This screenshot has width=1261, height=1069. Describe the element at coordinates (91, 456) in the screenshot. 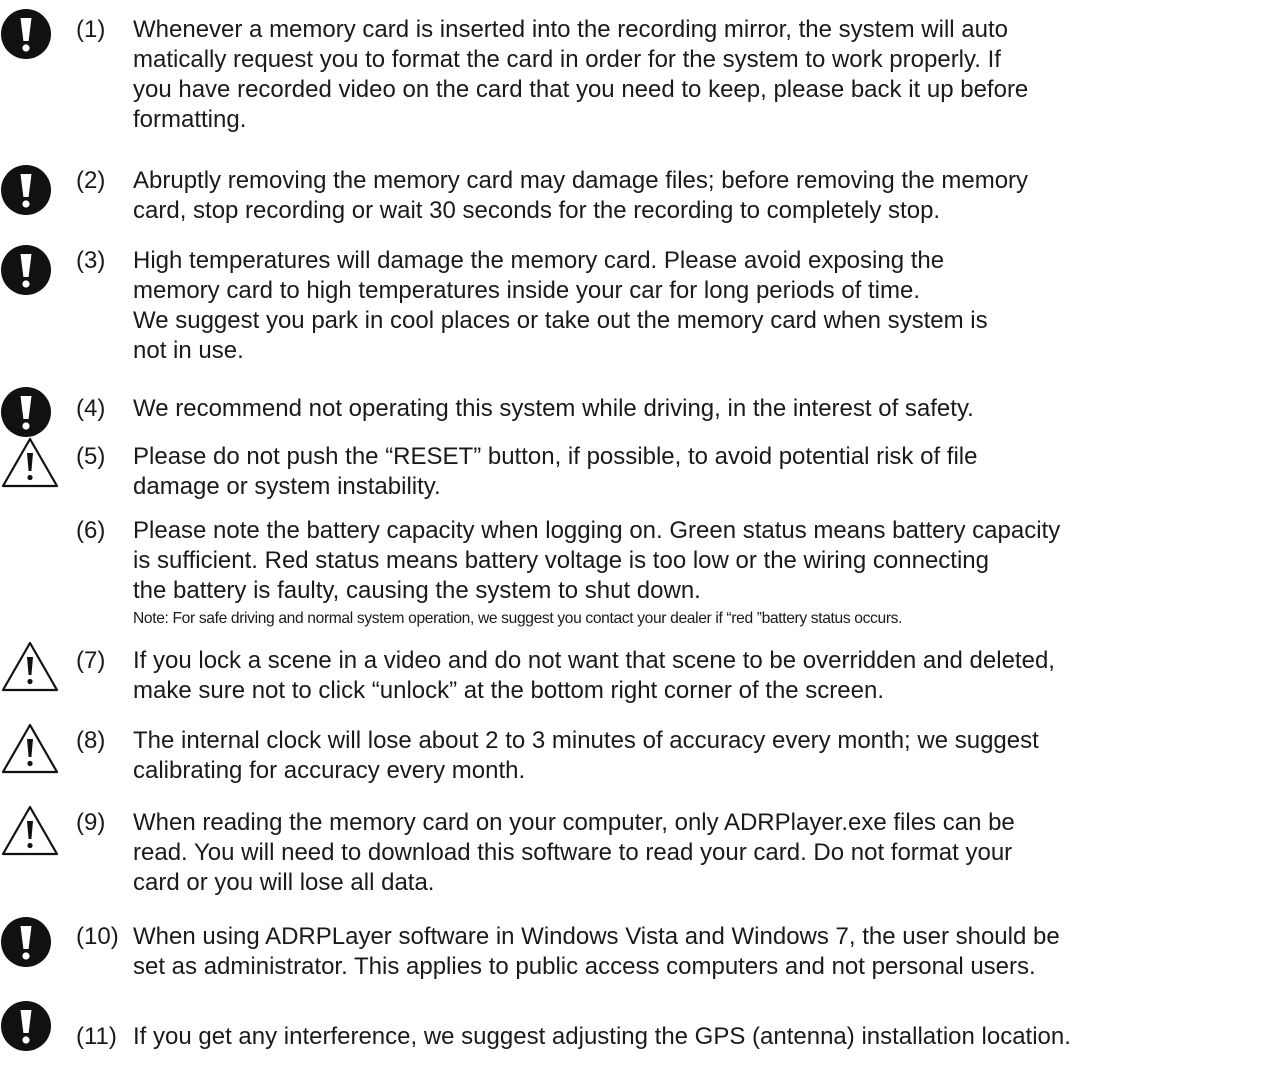

I see `item-number: (5)` at that location.